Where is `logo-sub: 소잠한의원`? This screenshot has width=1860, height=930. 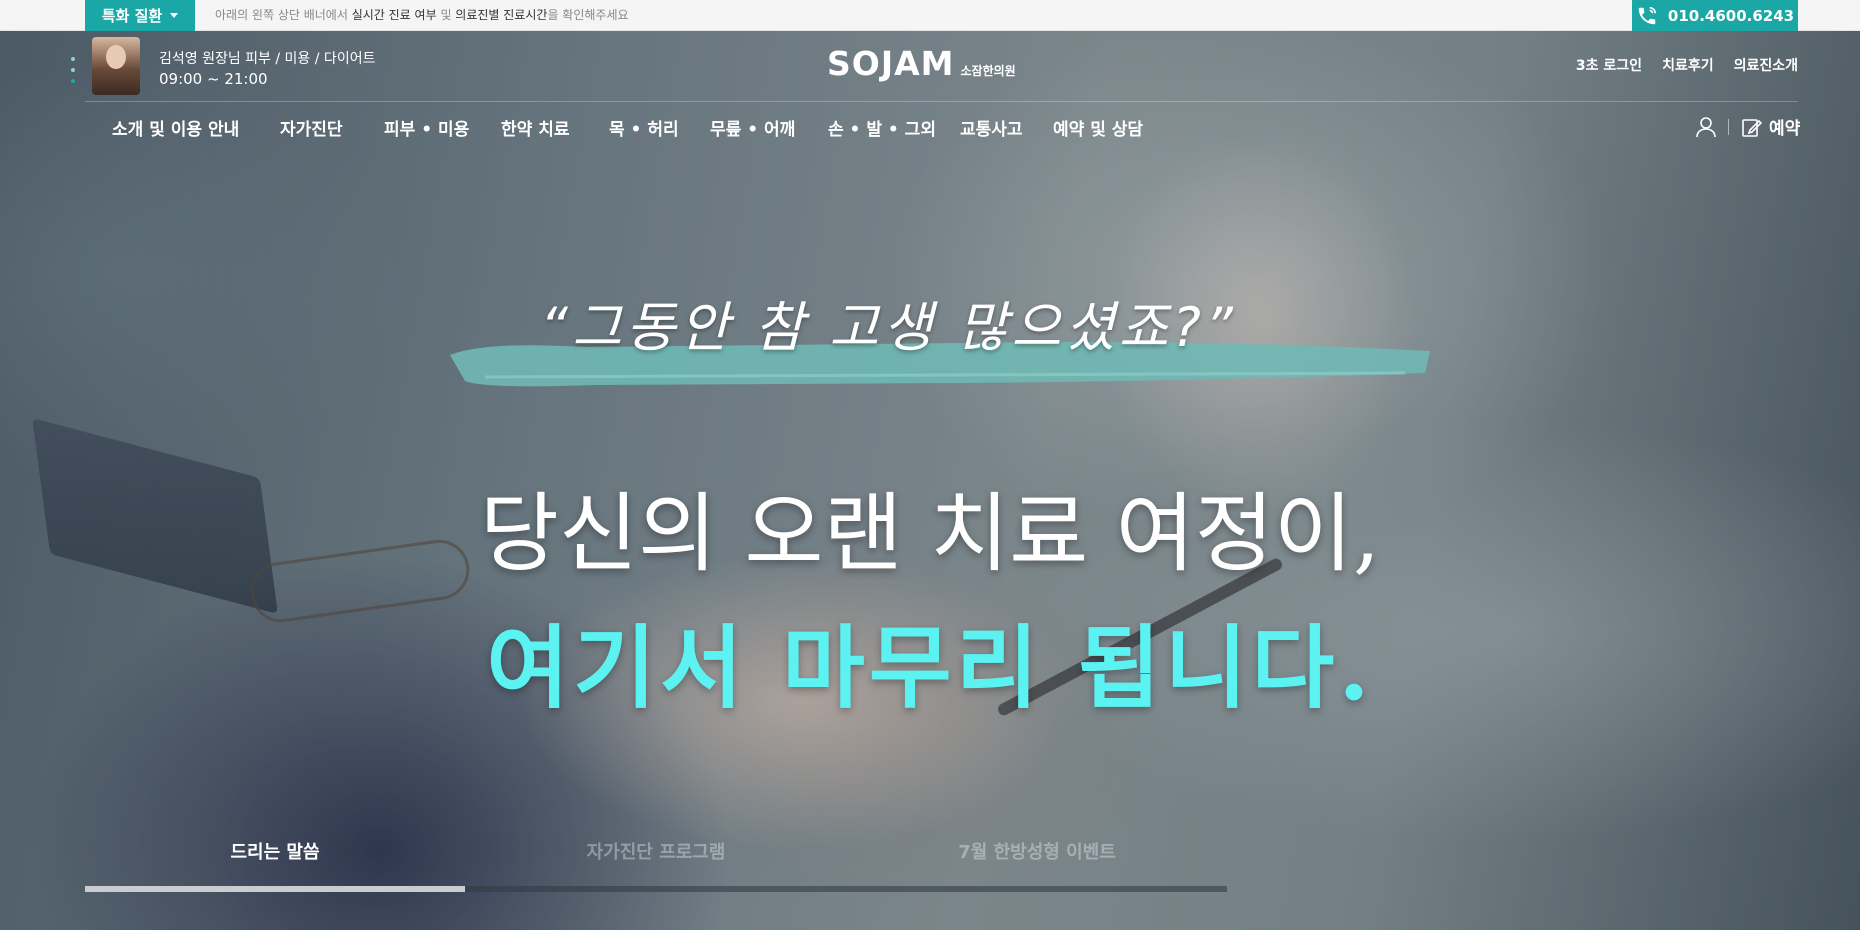
logo-sub: 소잠한의원 is located at coordinates (988, 71).